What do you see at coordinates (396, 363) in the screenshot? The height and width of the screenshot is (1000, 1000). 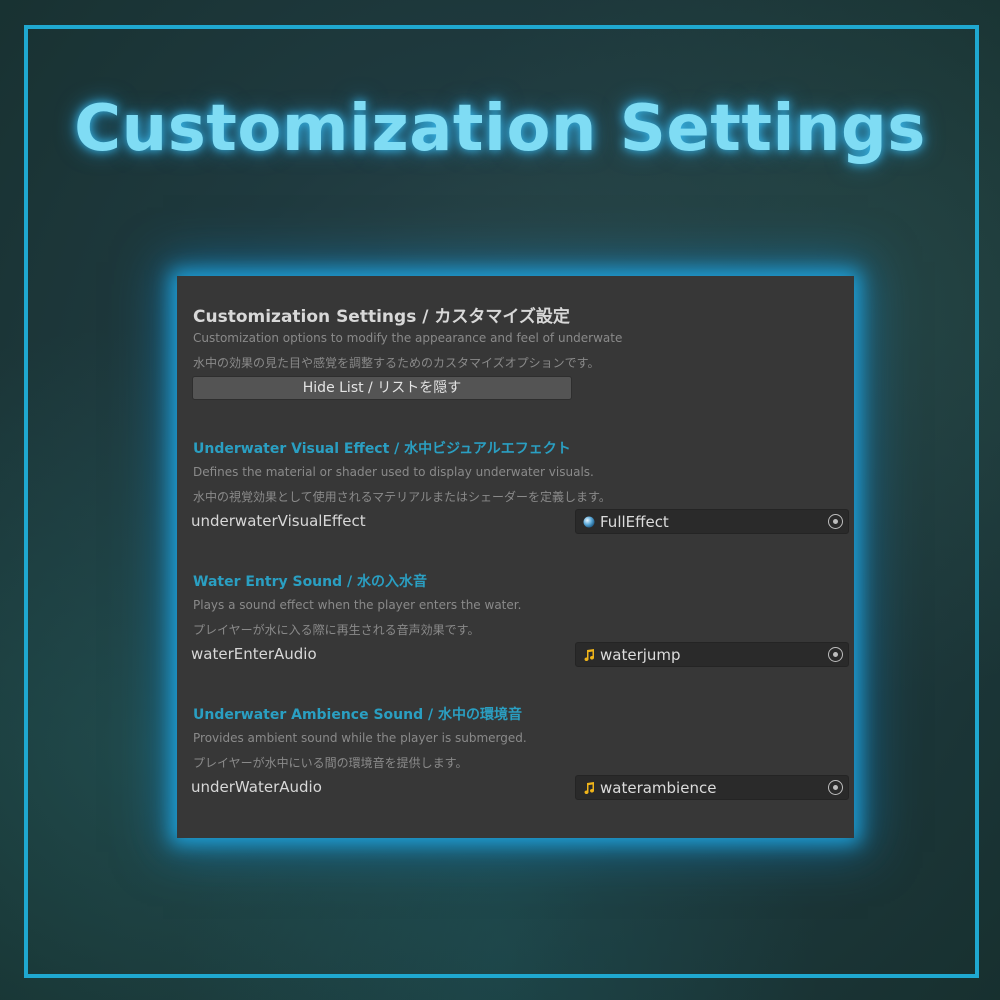 I see `panel-description-ja: 水中の効果の見た目や感覚を調整するためのカスタマイズオプションです。` at bounding box center [396, 363].